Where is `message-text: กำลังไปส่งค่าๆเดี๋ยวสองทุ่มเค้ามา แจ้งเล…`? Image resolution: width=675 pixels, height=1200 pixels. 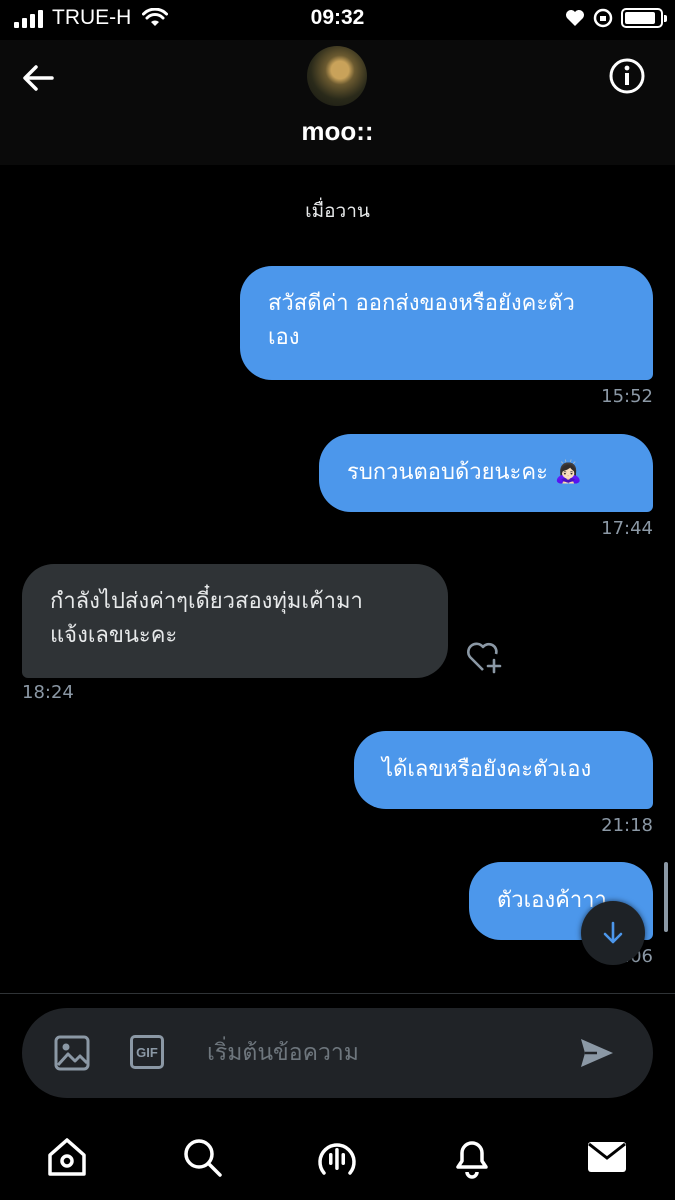 message-text: กำลังไปส่งค่าๆเดี๋ยวสองทุ่มเค้ามา แจ้งเล… is located at coordinates (206, 618).